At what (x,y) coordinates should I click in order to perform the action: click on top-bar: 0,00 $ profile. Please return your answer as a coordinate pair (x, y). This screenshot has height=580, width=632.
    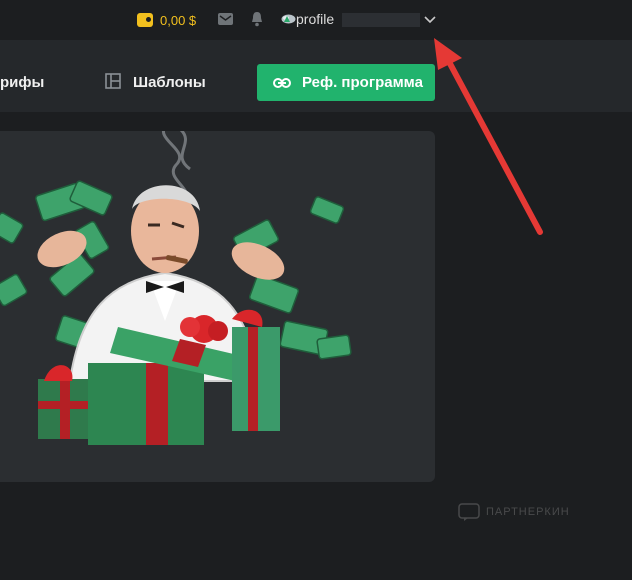
    Looking at the image, I should click on (316, 20).